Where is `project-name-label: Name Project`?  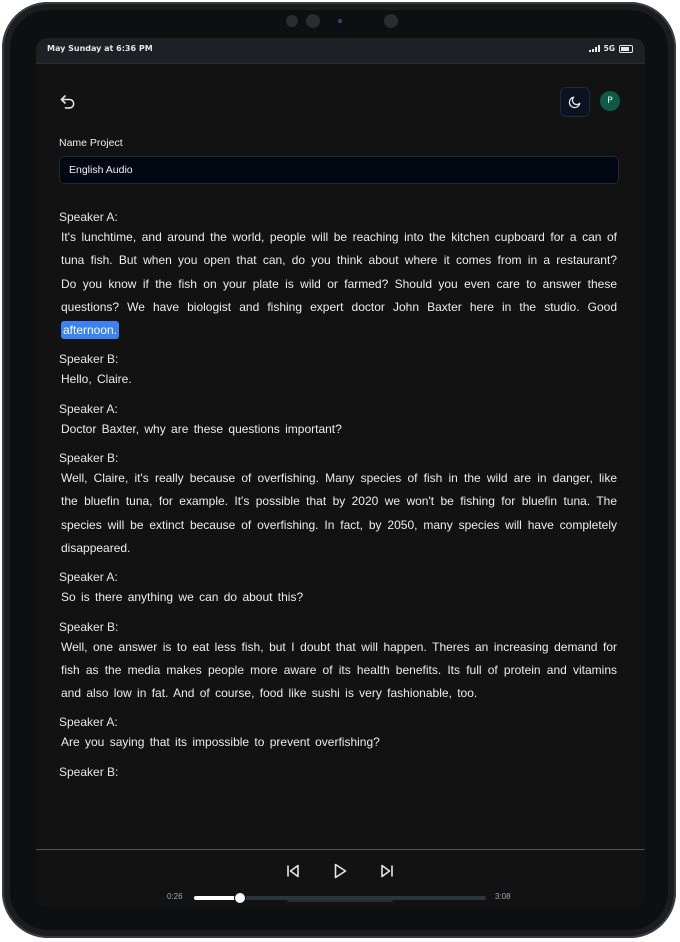 project-name-label: Name Project is located at coordinates (91, 143).